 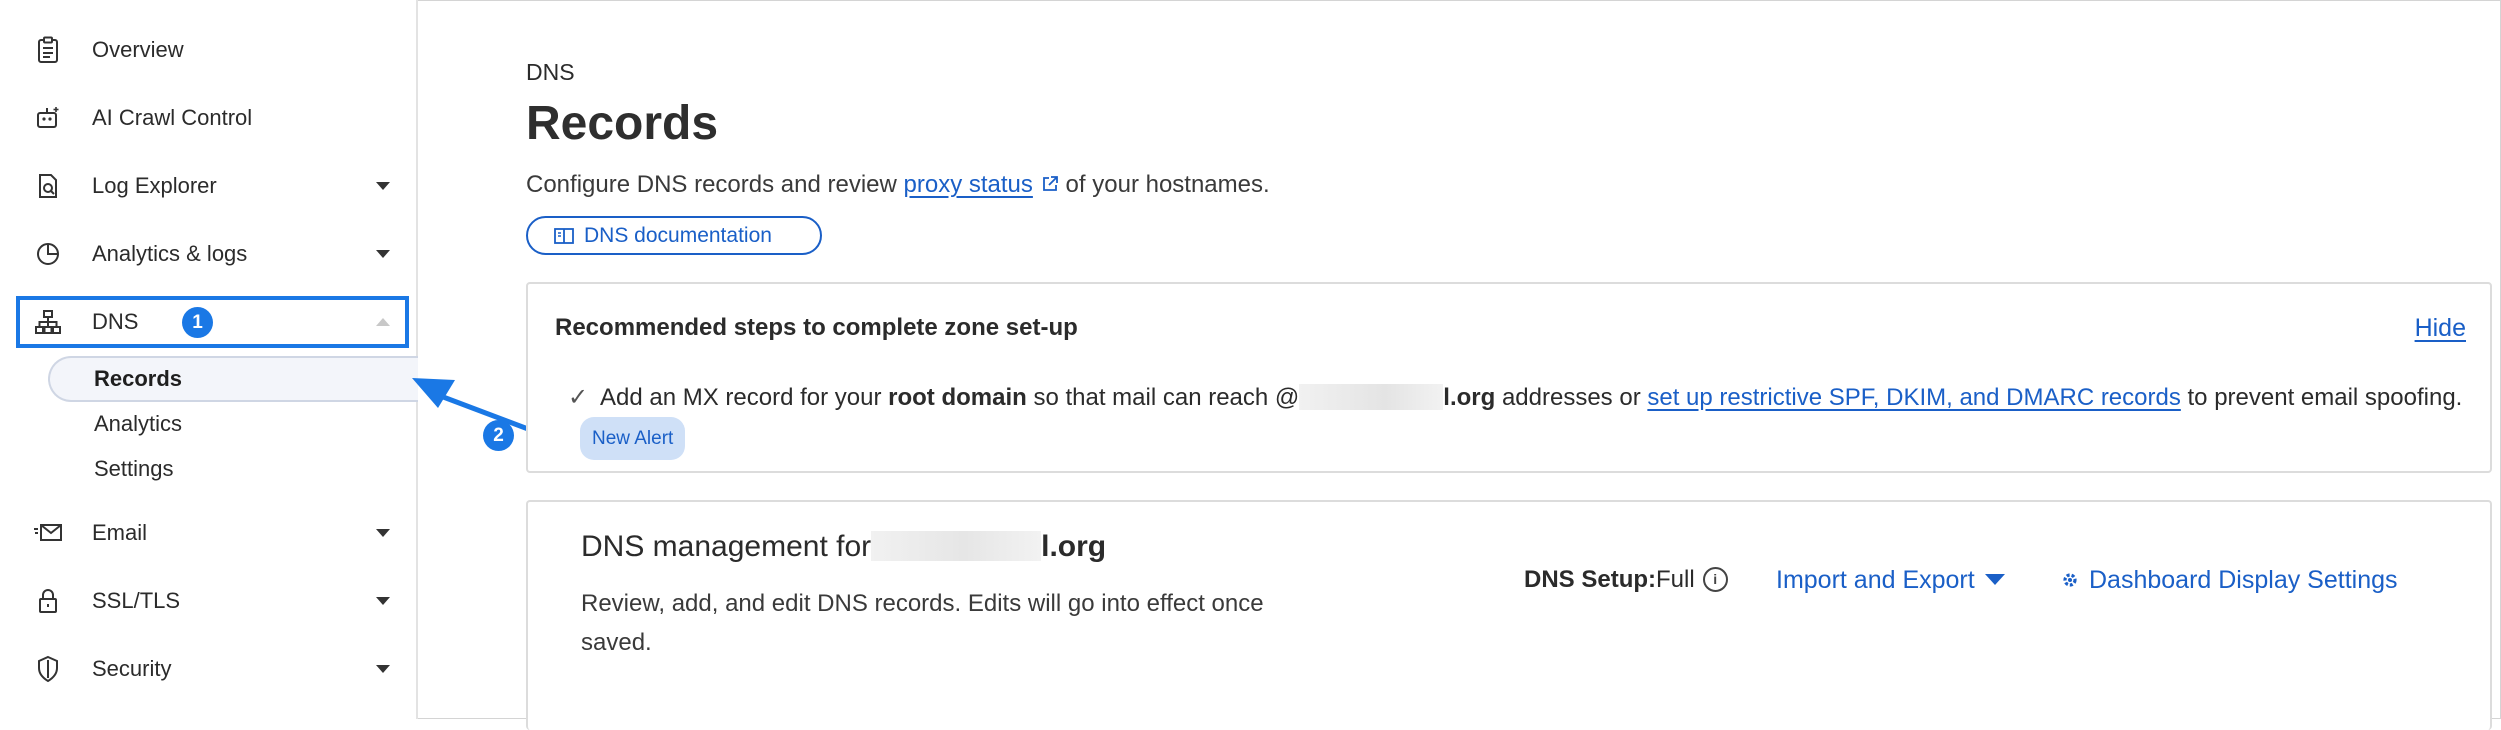 I want to click on page-title: Records, so click(x=622, y=123).